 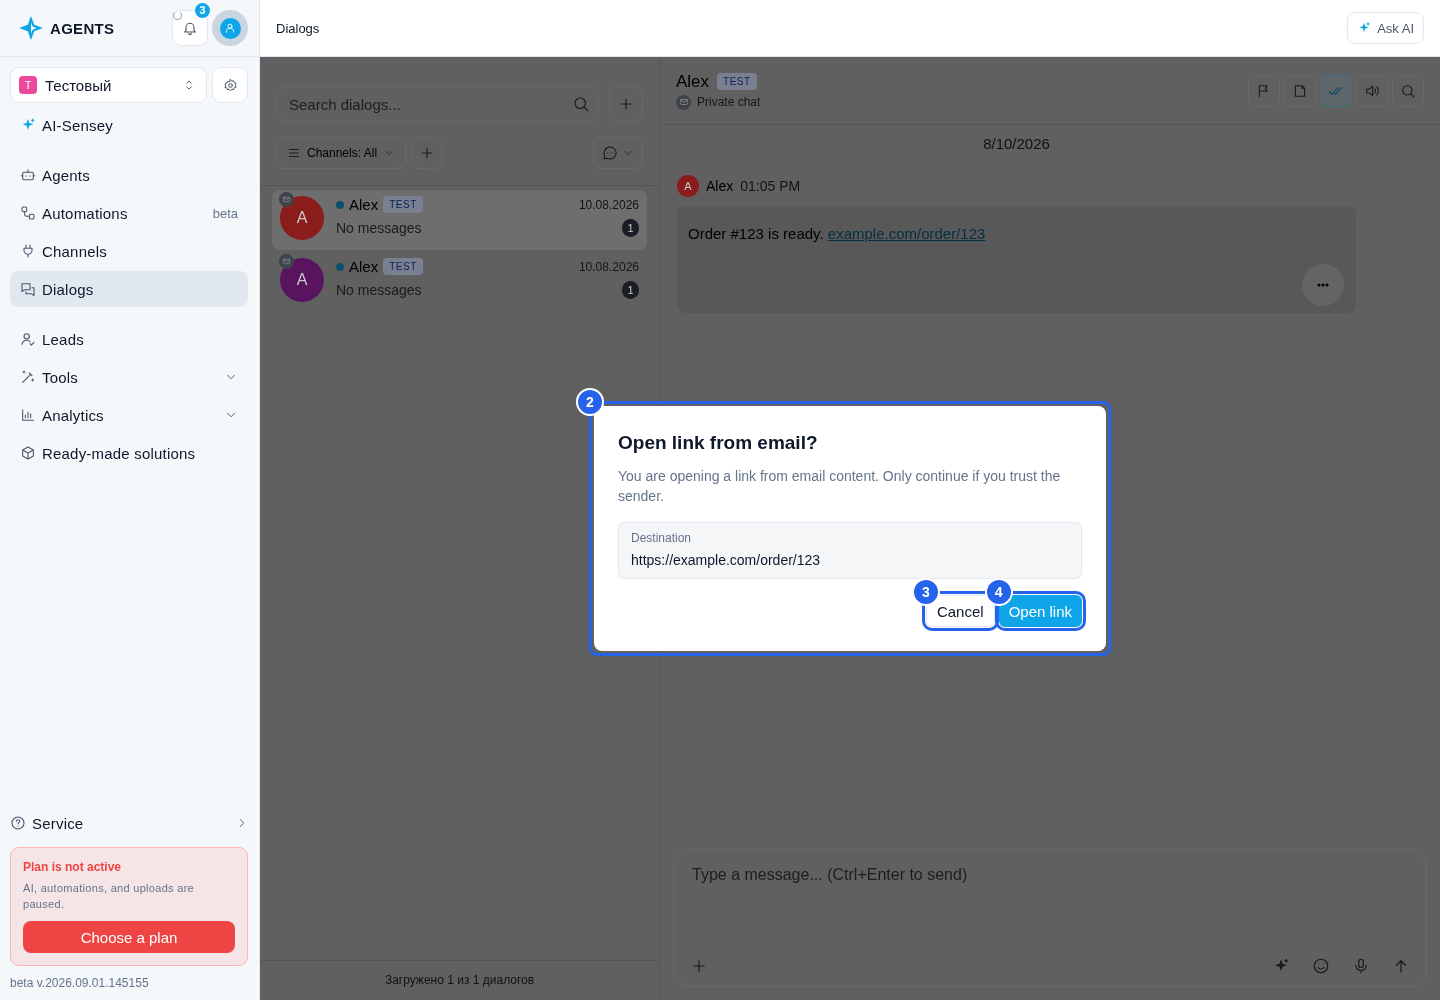 I want to click on message-time: 01:05 PM, so click(x=770, y=186).